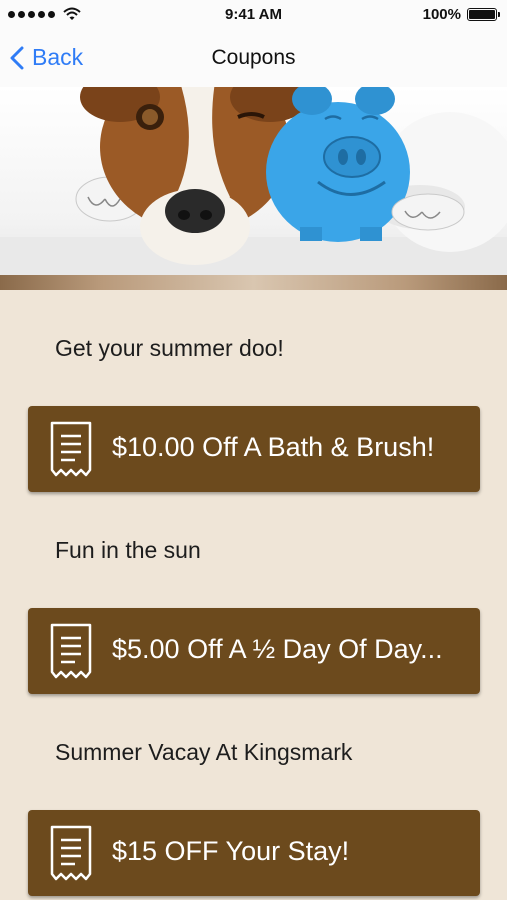 This screenshot has width=507, height=900. I want to click on coupon-title: $15 OFF Your Stay!, so click(231, 851).